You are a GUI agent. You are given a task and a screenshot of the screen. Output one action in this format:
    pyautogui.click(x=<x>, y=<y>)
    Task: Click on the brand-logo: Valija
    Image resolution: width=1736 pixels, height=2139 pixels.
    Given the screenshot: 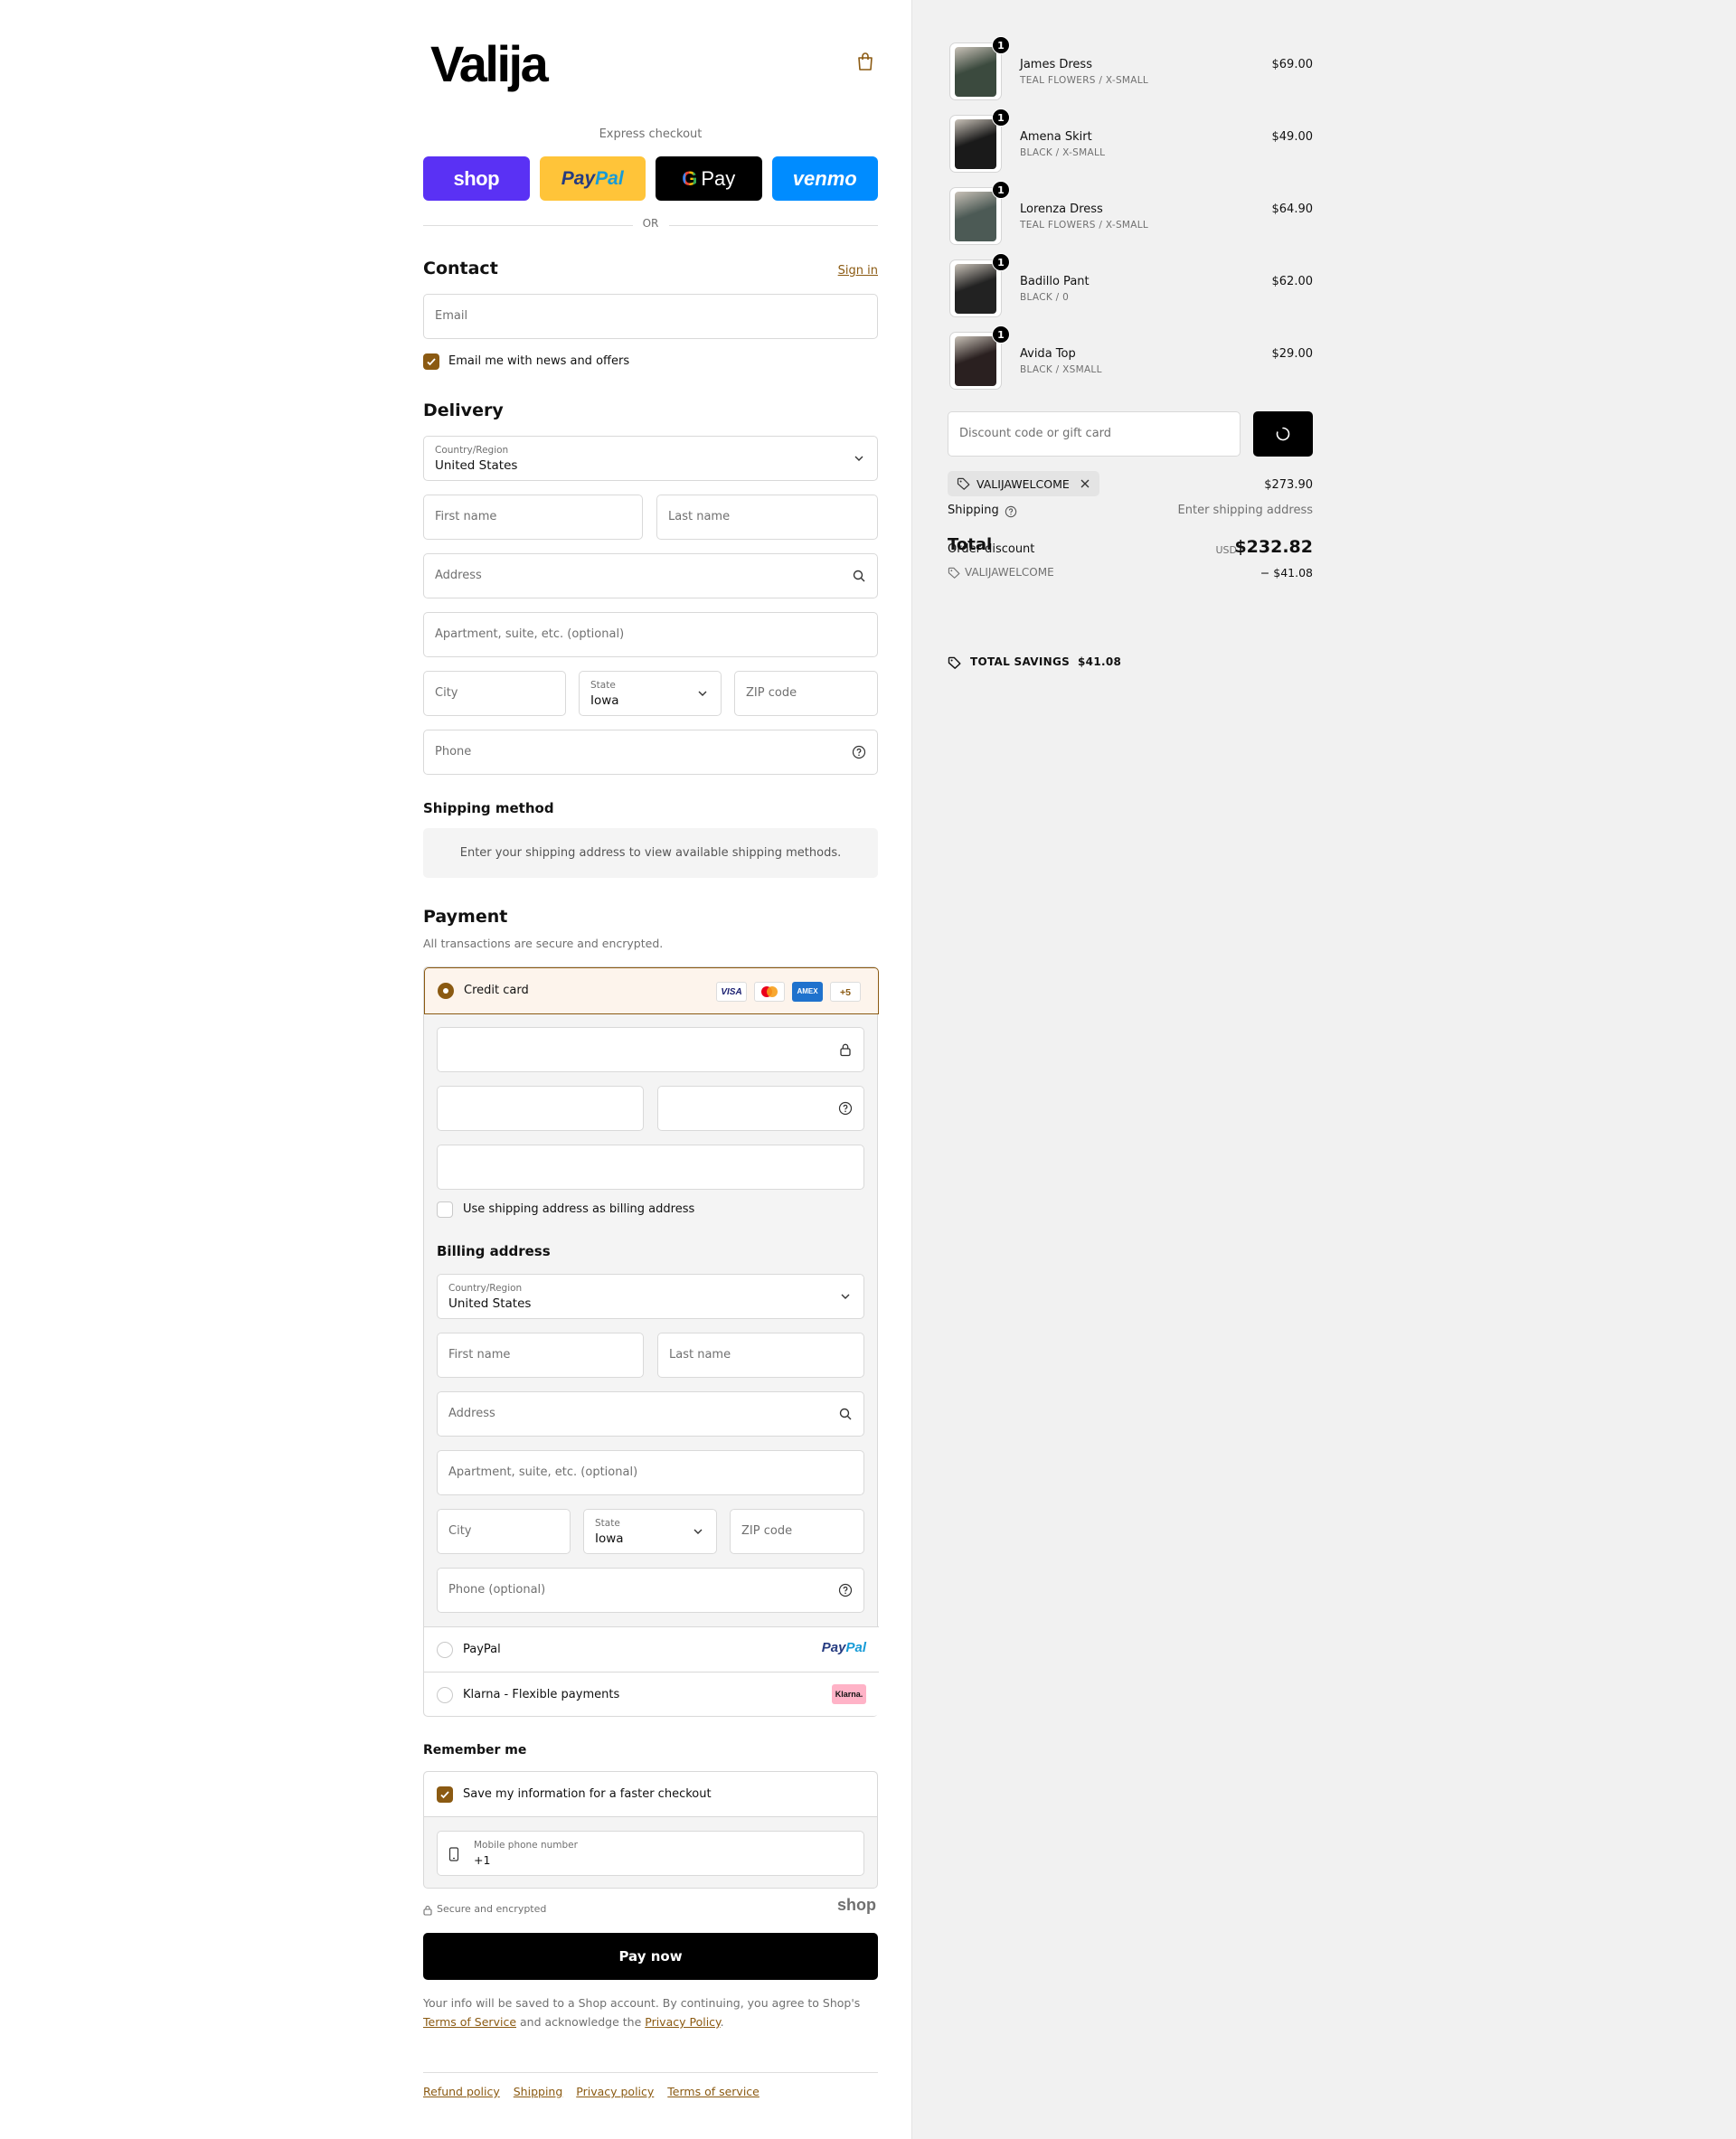 What is the action you would take?
    pyautogui.click(x=490, y=64)
    